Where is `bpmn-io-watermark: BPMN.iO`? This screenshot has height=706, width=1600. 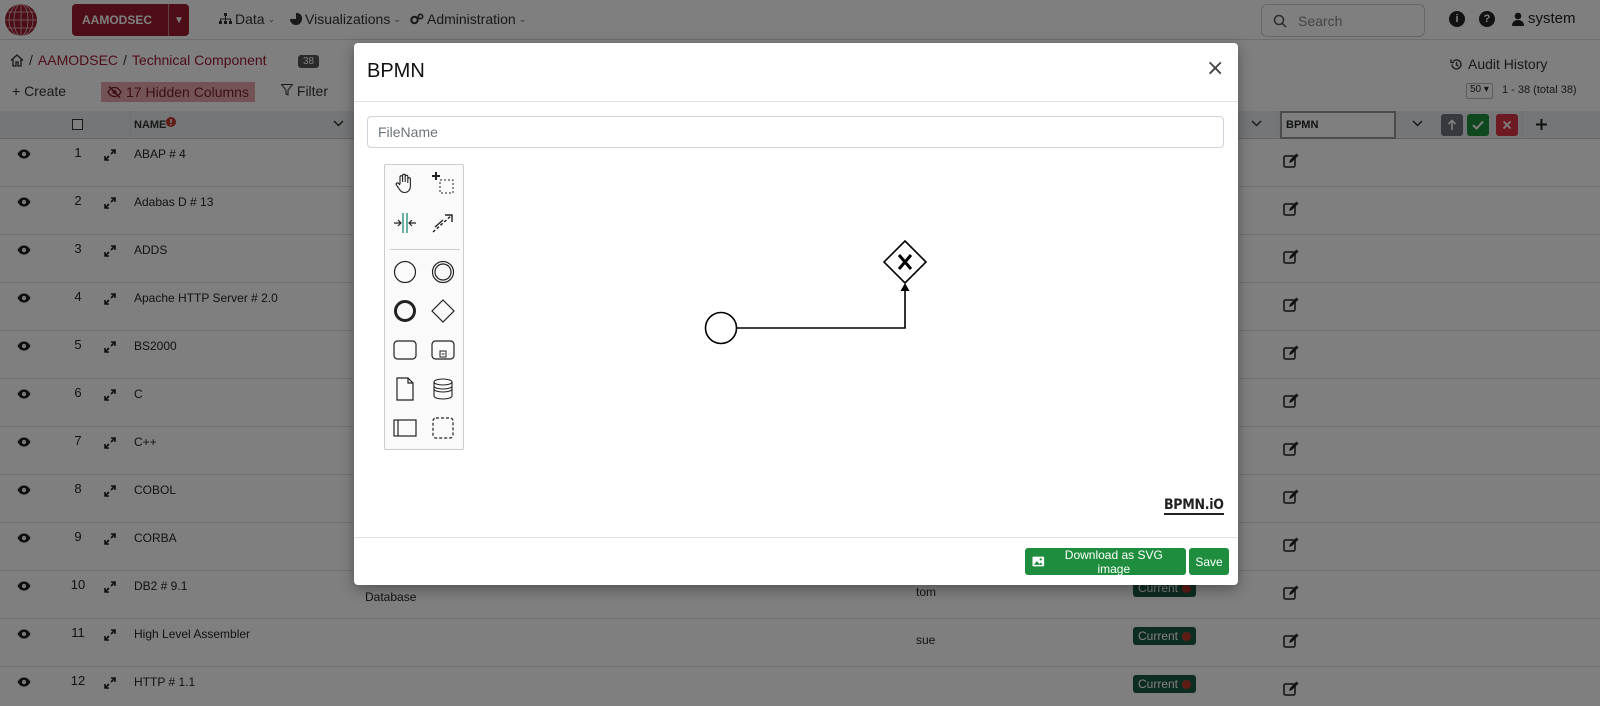
bpmn-io-watermark: BPMN.iO is located at coordinates (1194, 506).